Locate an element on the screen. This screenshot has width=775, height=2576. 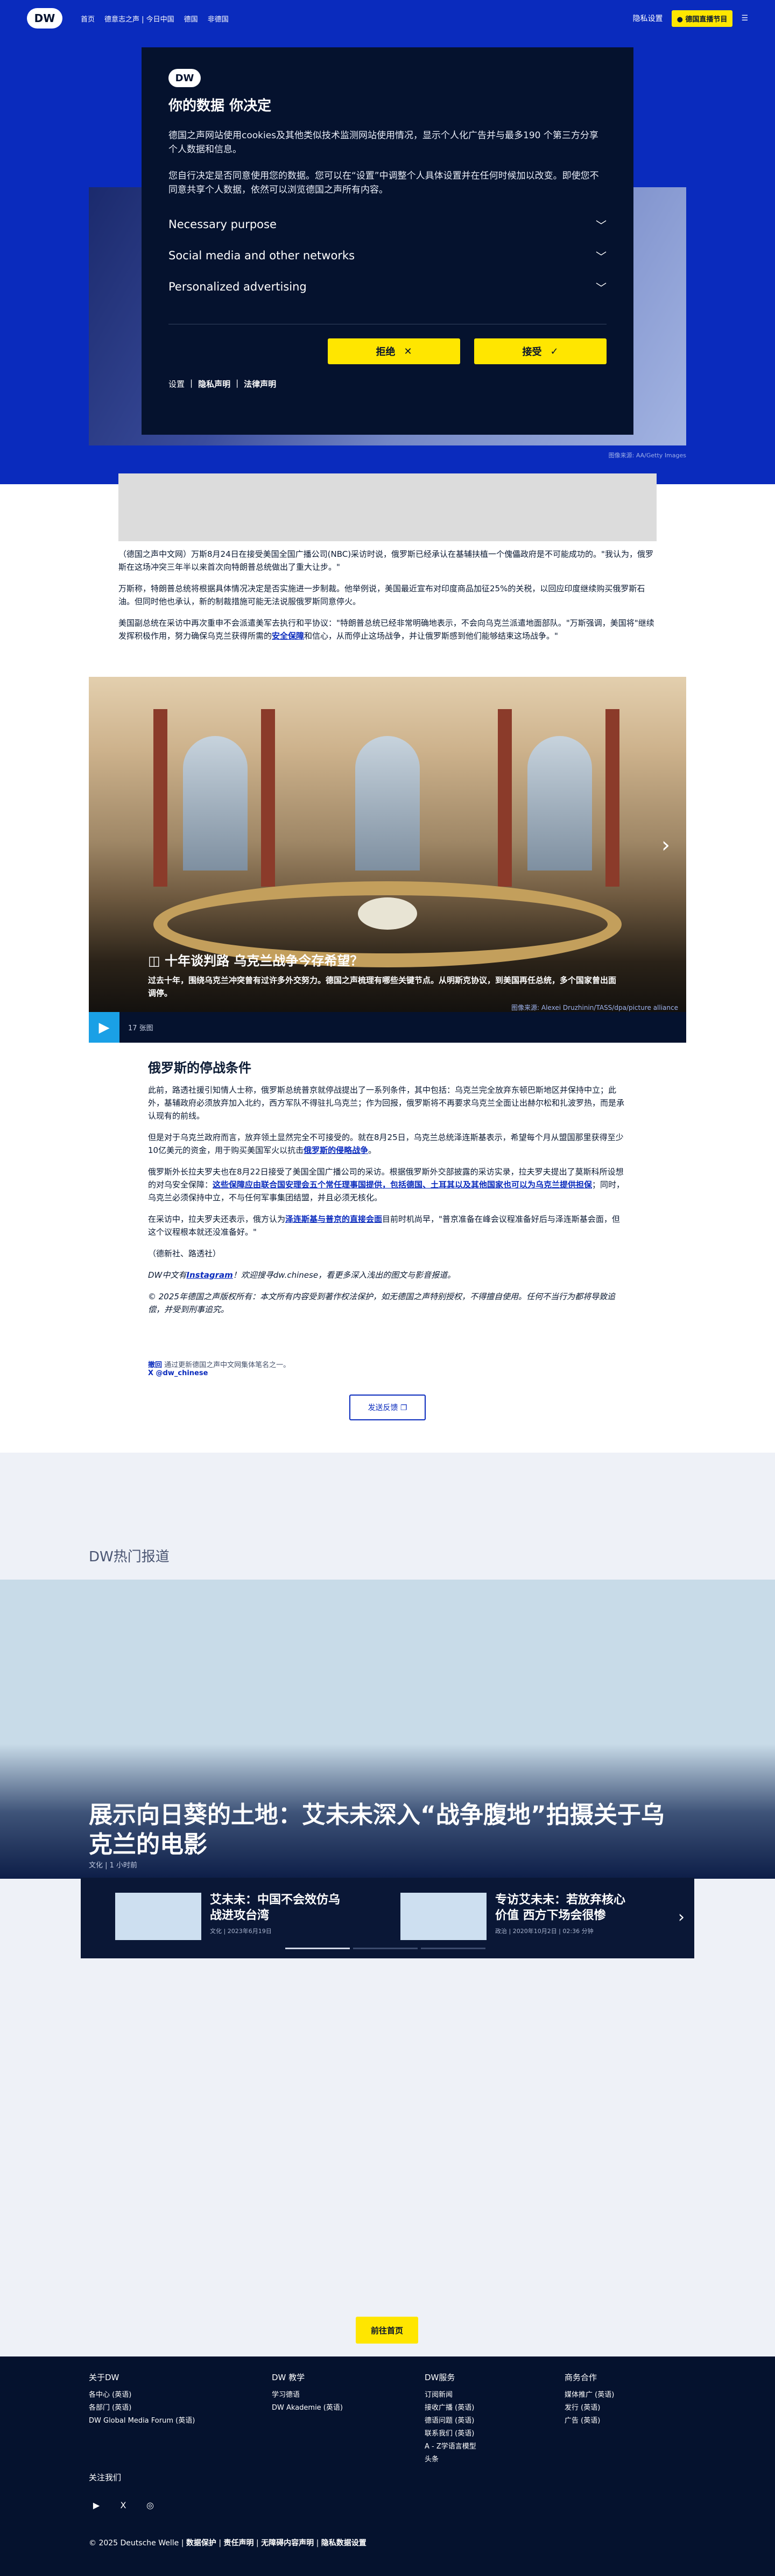
footer-link: 订阅新闻 is located at coordinates (450, 2395).